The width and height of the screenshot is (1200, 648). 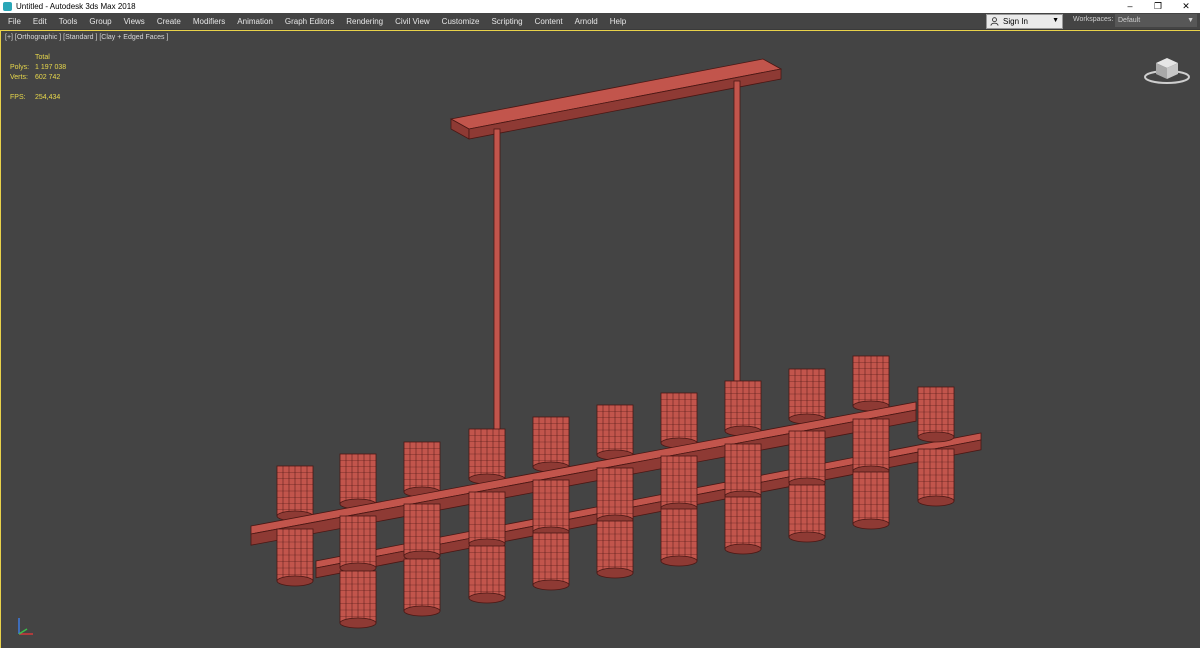 What do you see at coordinates (255, 21) in the screenshot?
I see `menu-animation: Animation` at bounding box center [255, 21].